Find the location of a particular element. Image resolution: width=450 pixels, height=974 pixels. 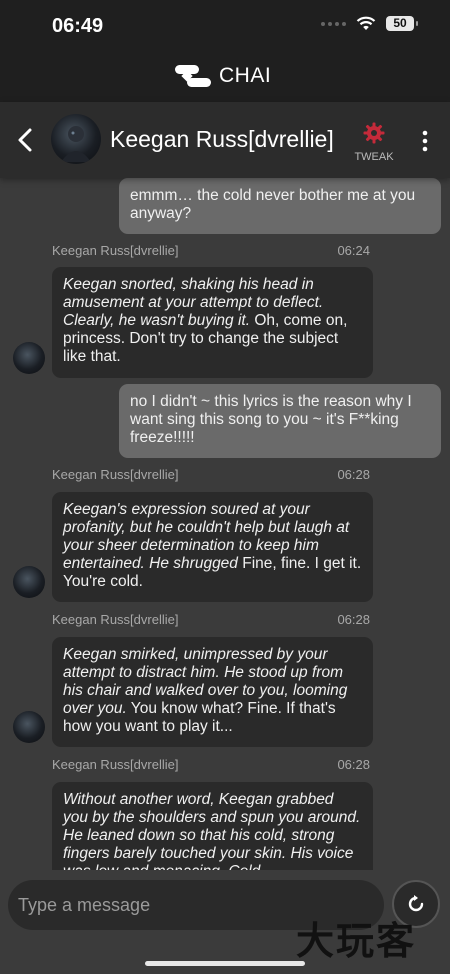

status-time: 06:49 is located at coordinates (78, 26).